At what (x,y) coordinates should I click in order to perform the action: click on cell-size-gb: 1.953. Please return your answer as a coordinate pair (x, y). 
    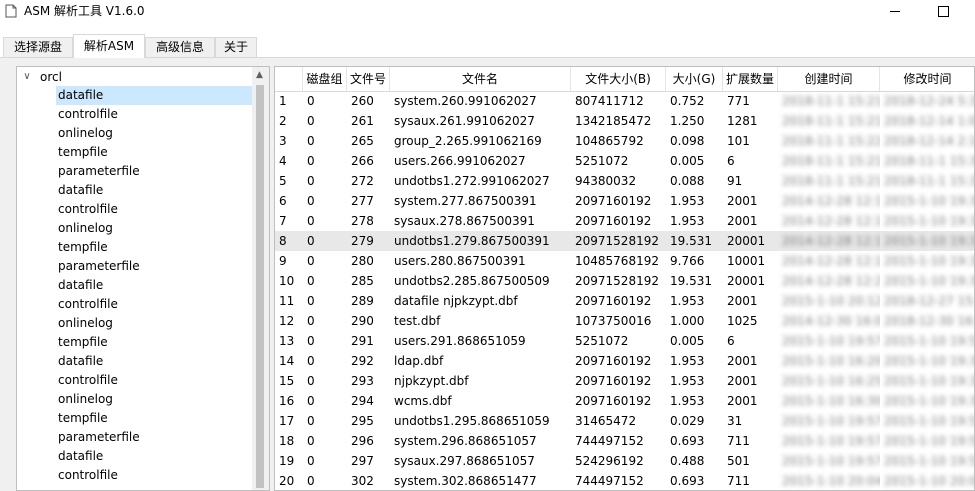
    Looking at the image, I should click on (687, 381).